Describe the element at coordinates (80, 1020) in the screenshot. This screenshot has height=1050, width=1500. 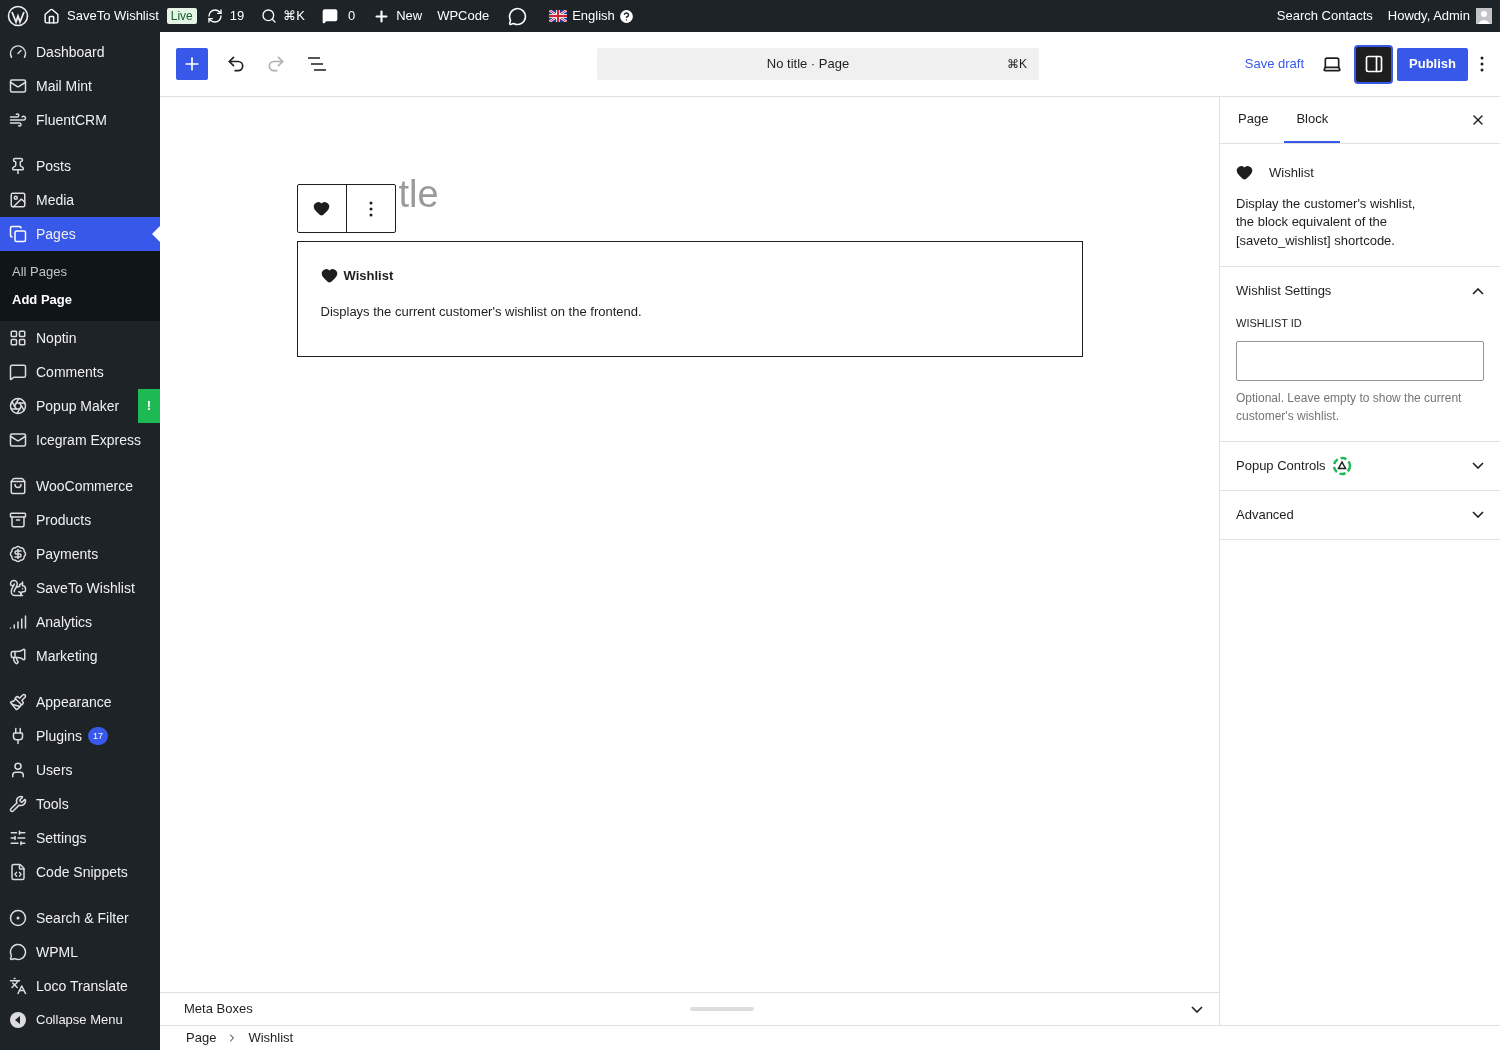
I see `collapse-menu-button: Collapse Menu` at that location.